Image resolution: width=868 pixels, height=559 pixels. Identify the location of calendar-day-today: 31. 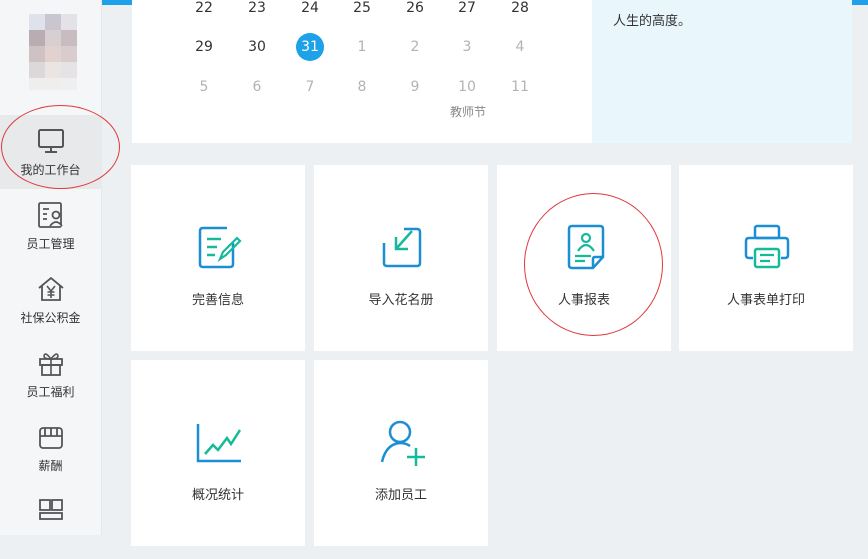
(310, 47).